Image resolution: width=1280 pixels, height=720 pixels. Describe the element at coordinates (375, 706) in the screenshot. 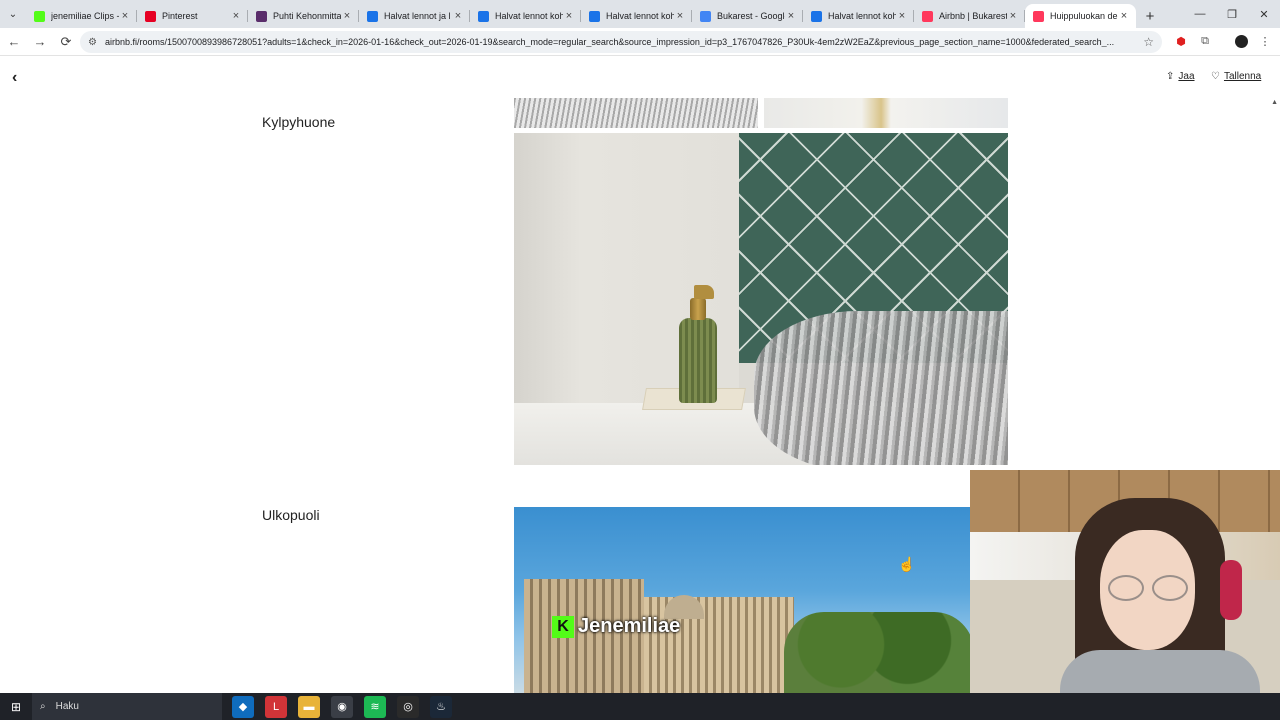

I see `spotify-icon: ≋` at that location.